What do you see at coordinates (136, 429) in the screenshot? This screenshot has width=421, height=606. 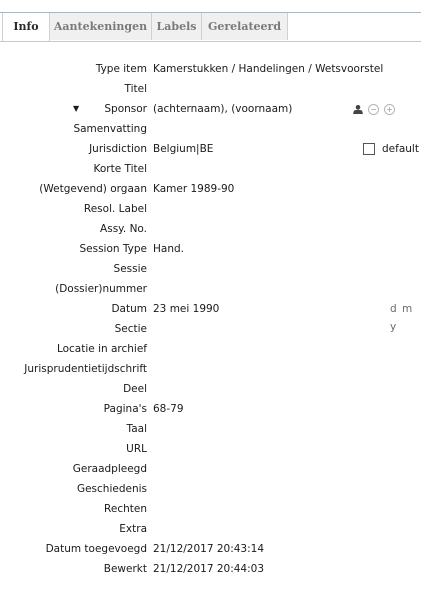 I see `field-label-taal: Taal` at bounding box center [136, 429].